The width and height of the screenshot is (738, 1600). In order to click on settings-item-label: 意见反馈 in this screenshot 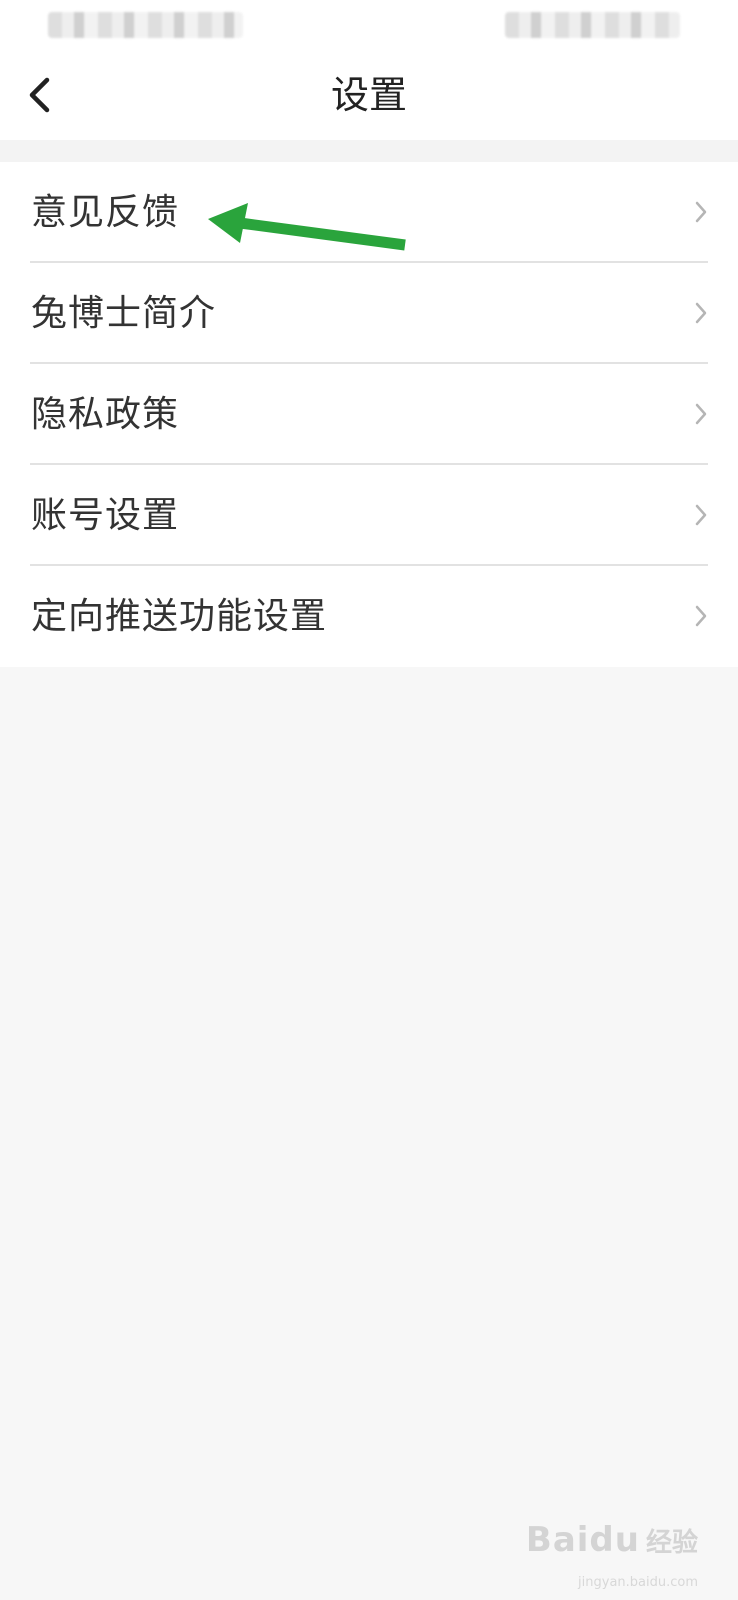, I will do `click(105, 212)`.